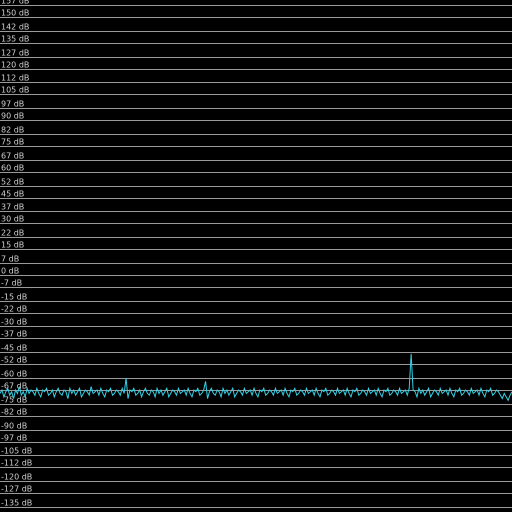  I want to click on y-tick-label: -60 dB, so click(14, 374).